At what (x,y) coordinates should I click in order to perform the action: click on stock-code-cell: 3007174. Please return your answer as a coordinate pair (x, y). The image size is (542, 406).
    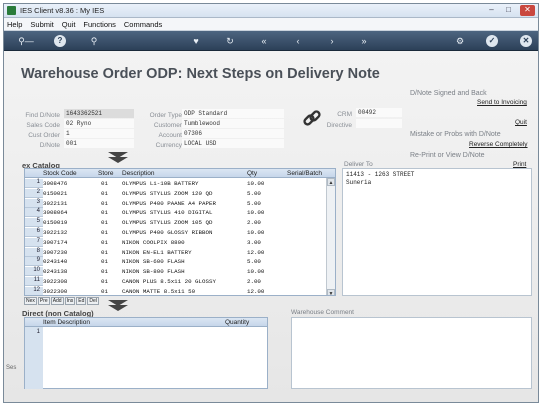
    Looking at the image, I should click on (55, 242).